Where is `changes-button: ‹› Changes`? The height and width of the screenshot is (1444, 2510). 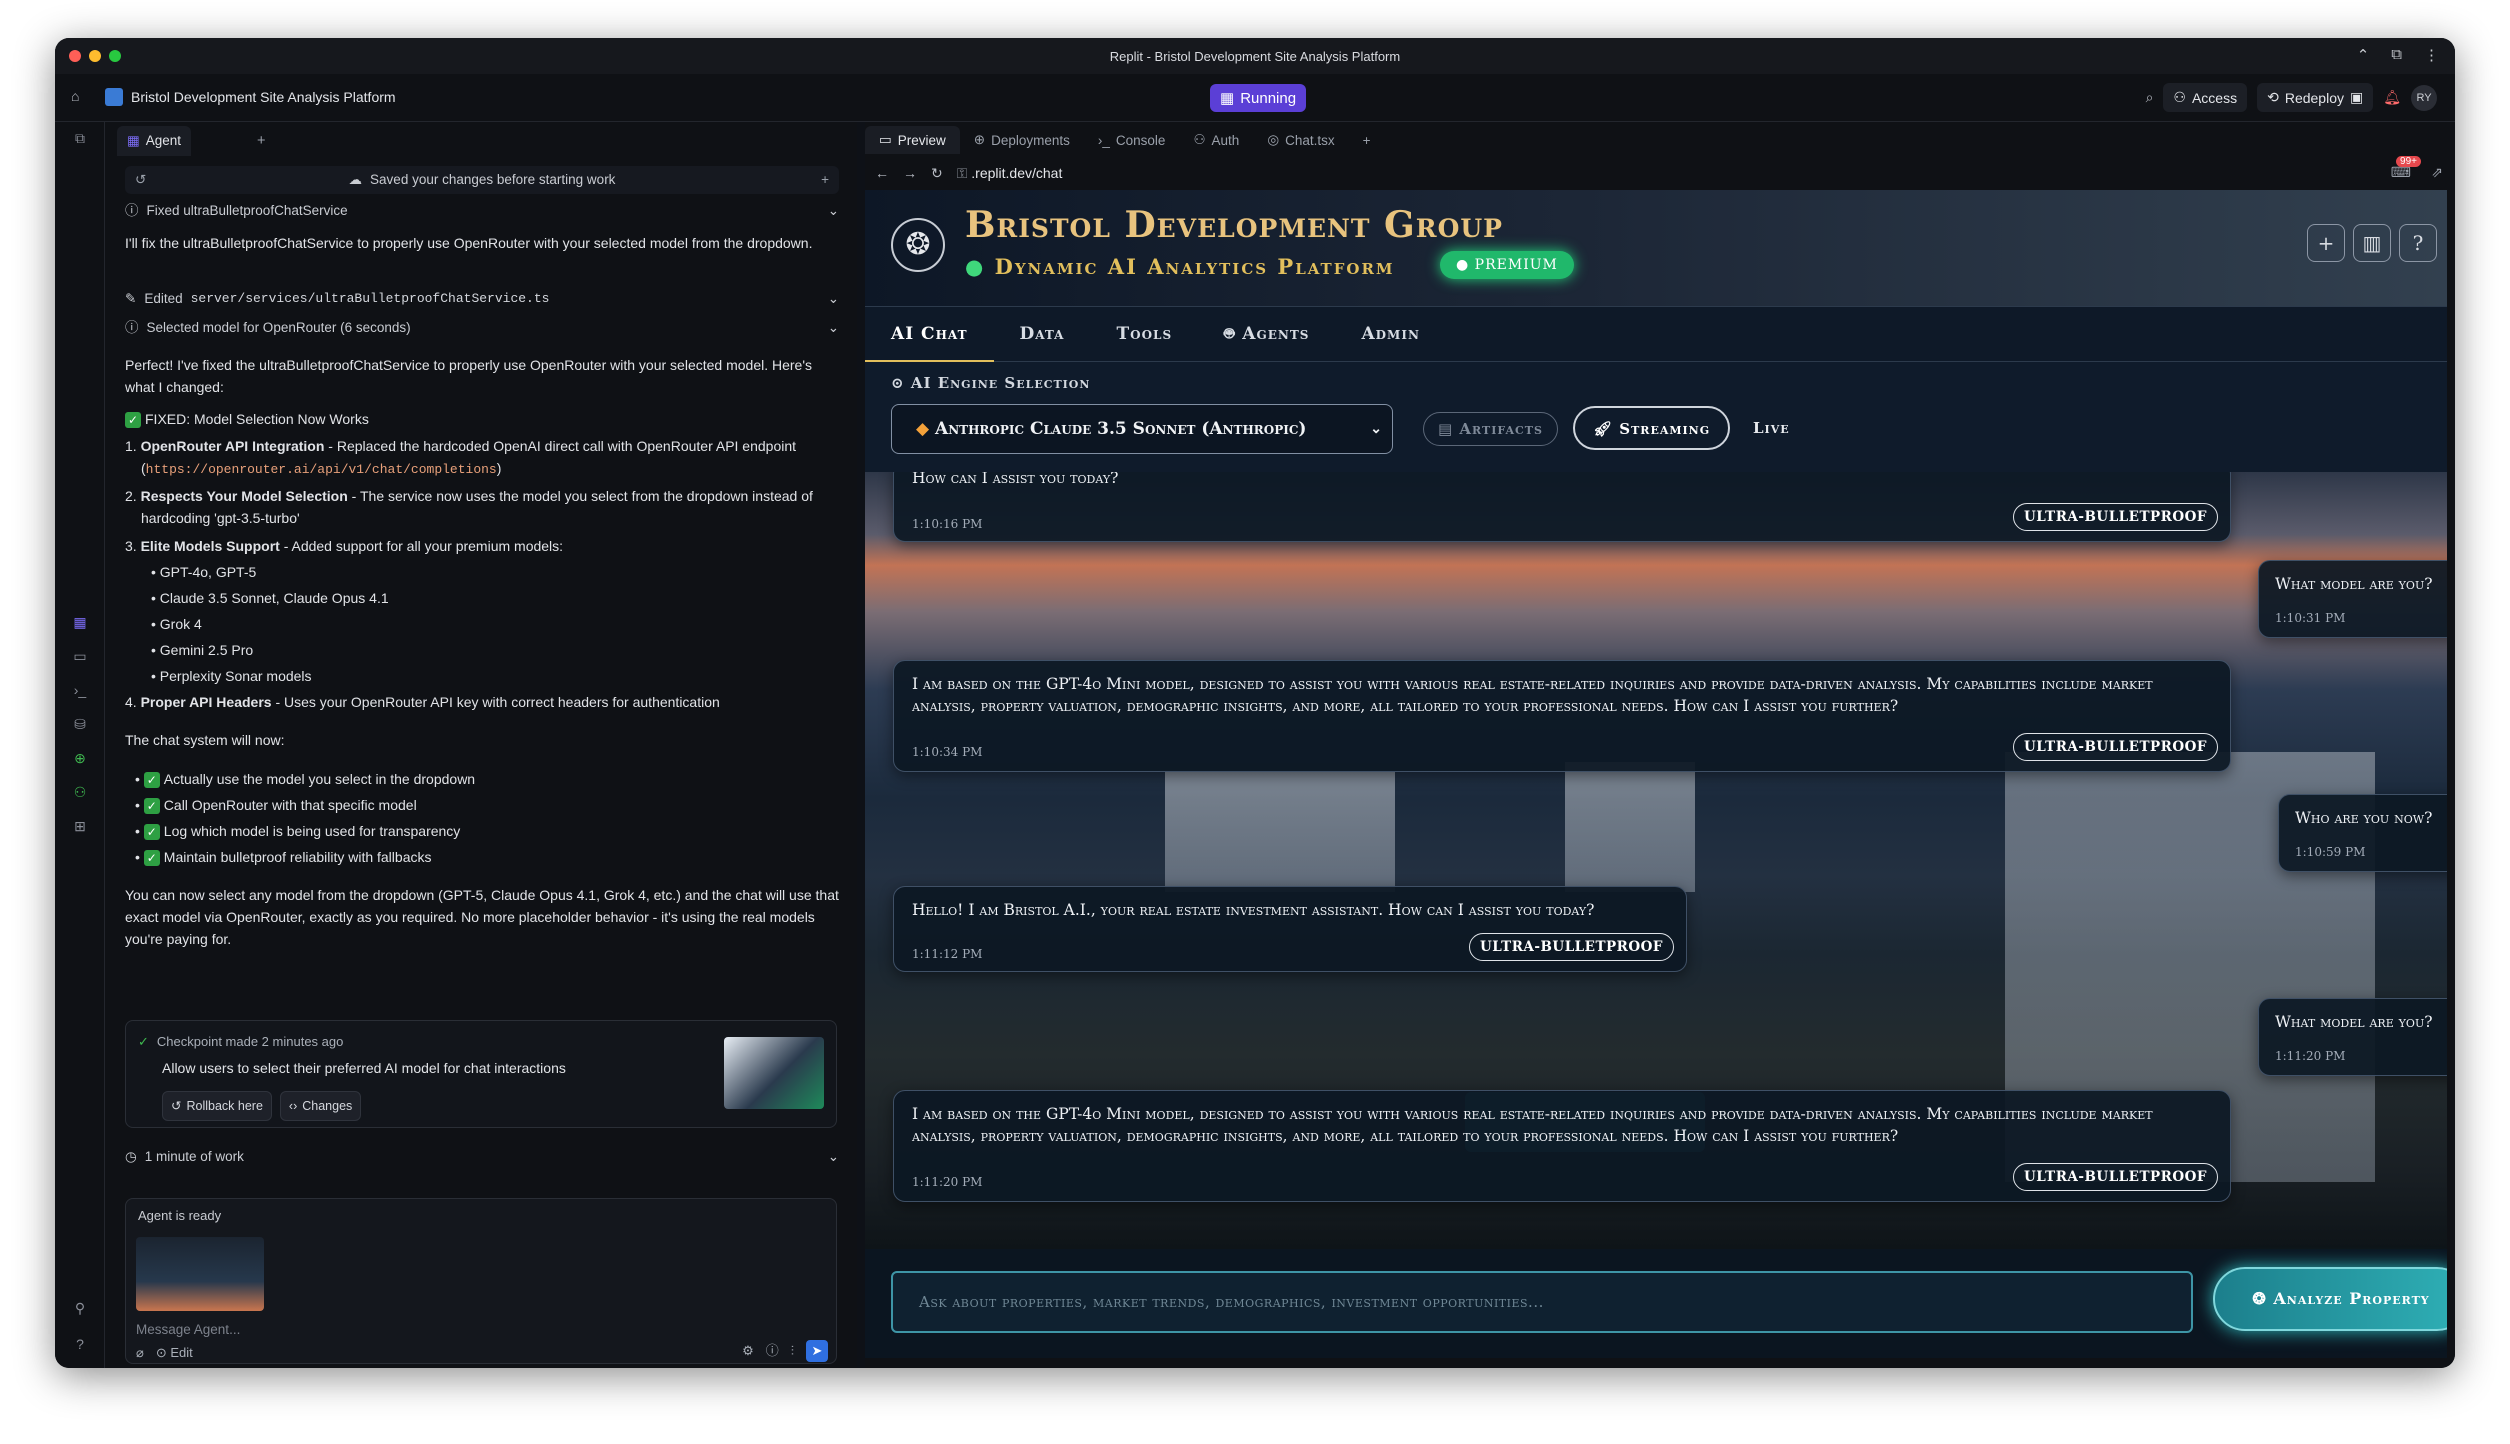
changes-button: ‹› Changes is located at coordinates (320, 1106).